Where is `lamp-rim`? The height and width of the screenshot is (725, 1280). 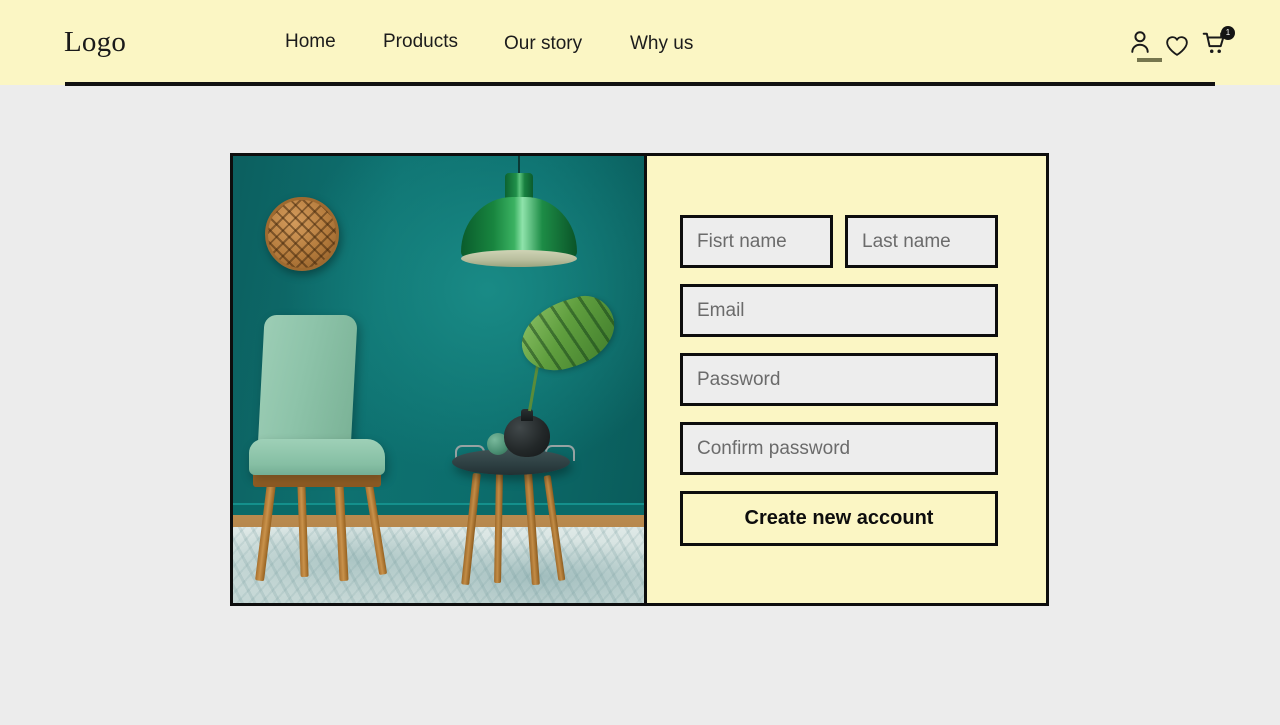 lamp-rim is located at coordinates (519, 258).